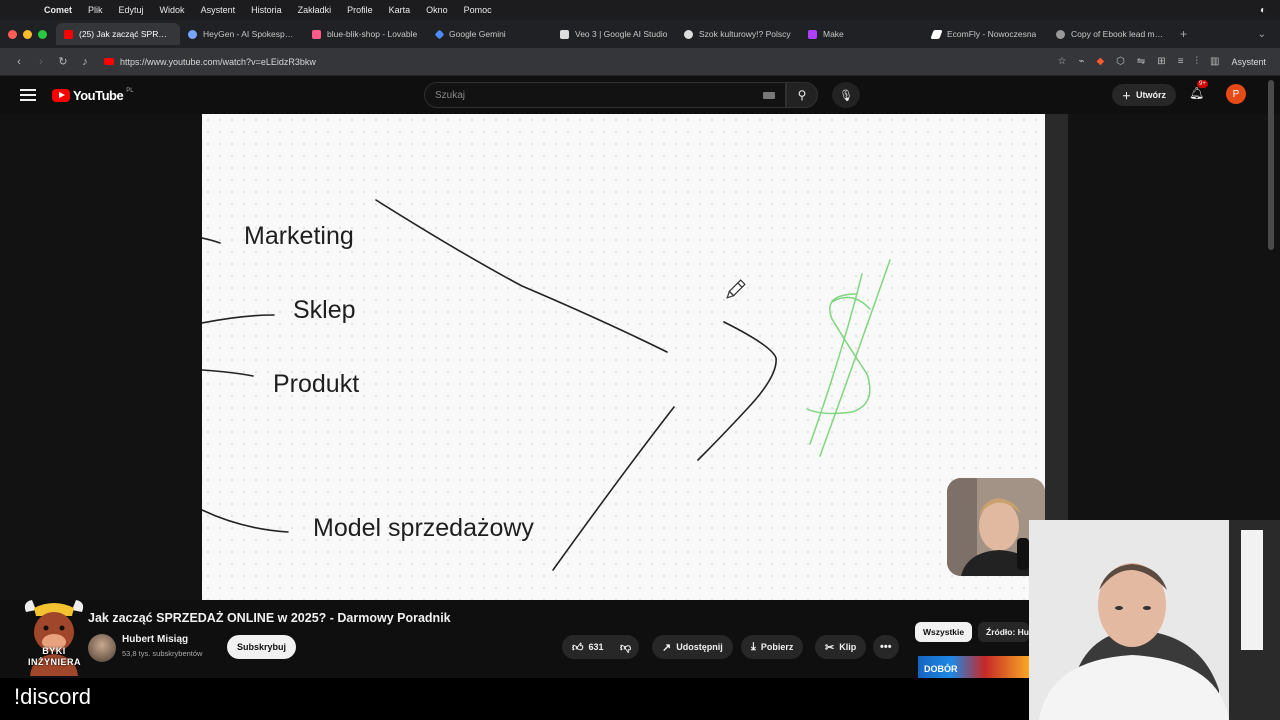 The width and height of the screenshot is (1280, 720). I want to click on tab-szok: Szok kulturowy!? Polscy, so click(738, 34).